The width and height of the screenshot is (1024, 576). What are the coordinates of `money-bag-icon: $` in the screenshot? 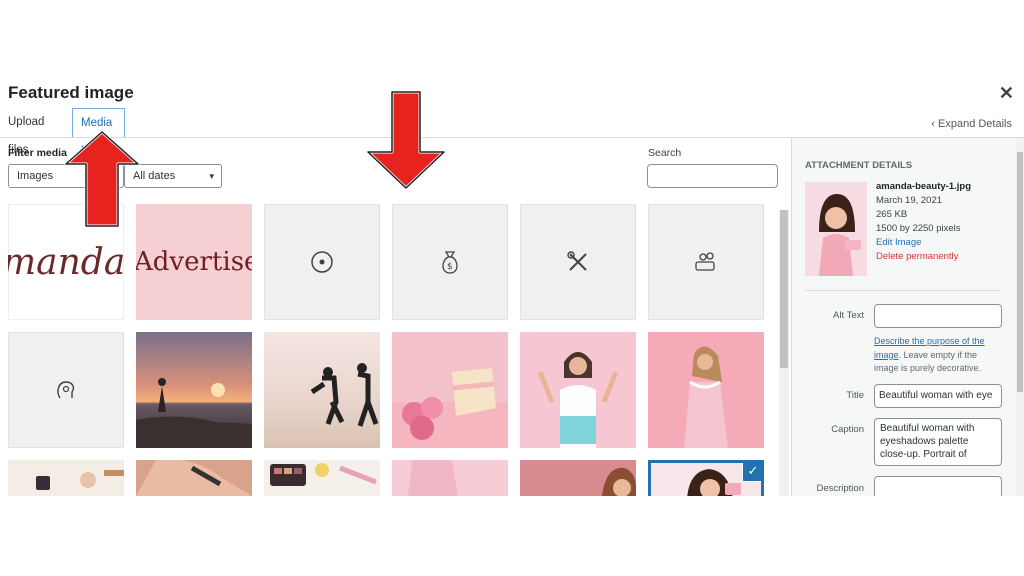 It's located at (450, 262).